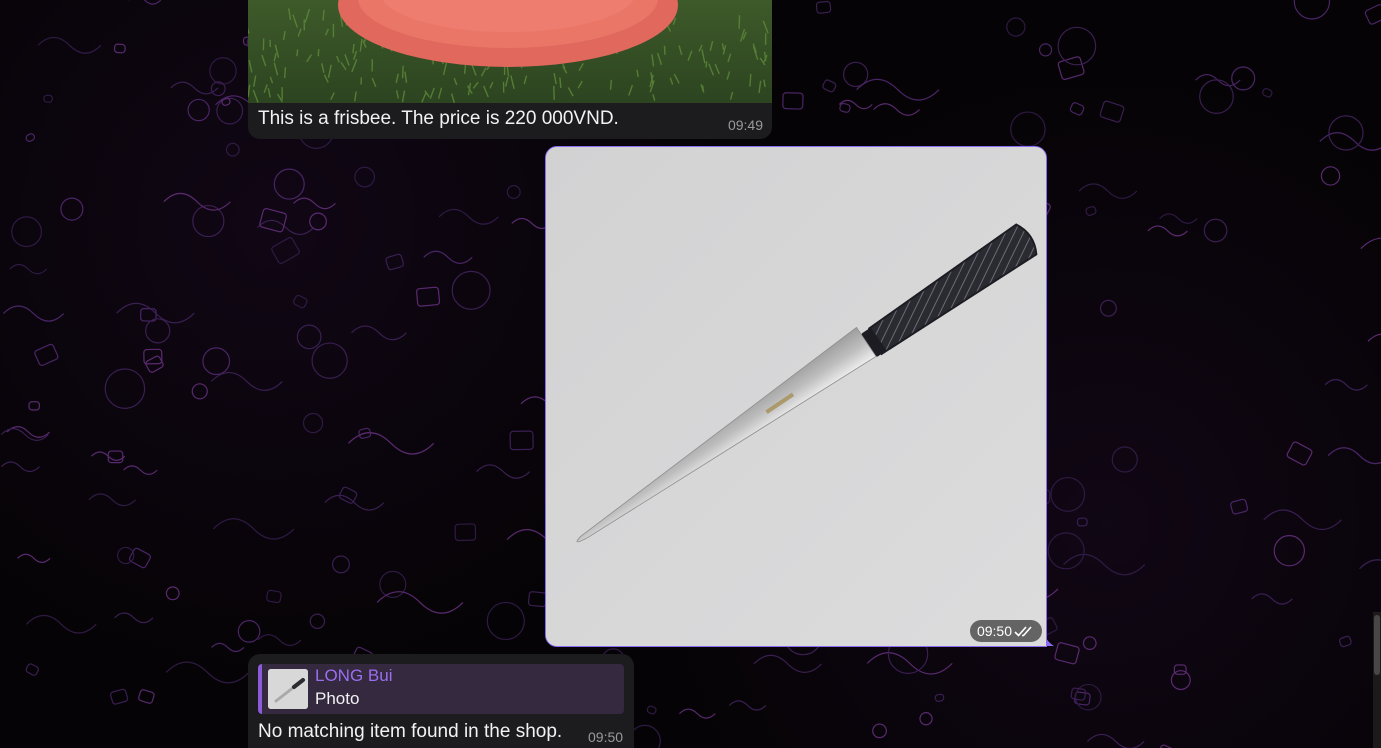  What do you see at coordinates (410, 731) in the screenshot?
I see `message-text: No matching item found in the shop.` at bounding box center [410, 731].